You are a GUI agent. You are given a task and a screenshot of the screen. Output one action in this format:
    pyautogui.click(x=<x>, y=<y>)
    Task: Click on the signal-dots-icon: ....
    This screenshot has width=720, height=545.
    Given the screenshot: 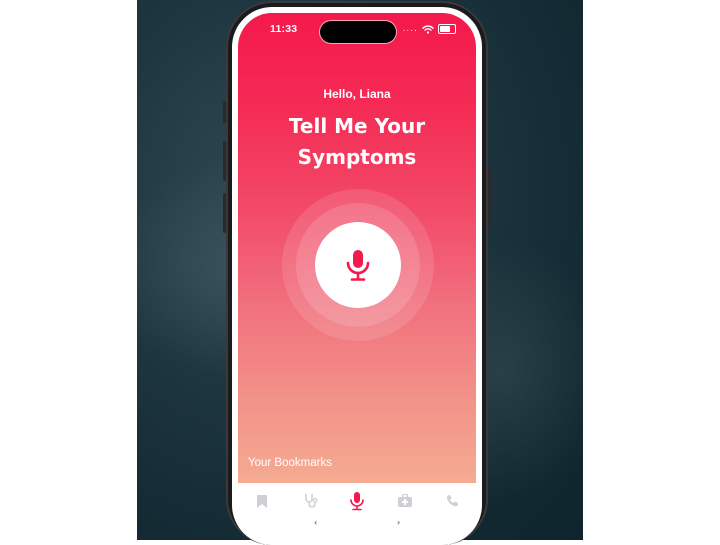 What is the action you would take?
    pyautogui.click(x=410, y=29)
    